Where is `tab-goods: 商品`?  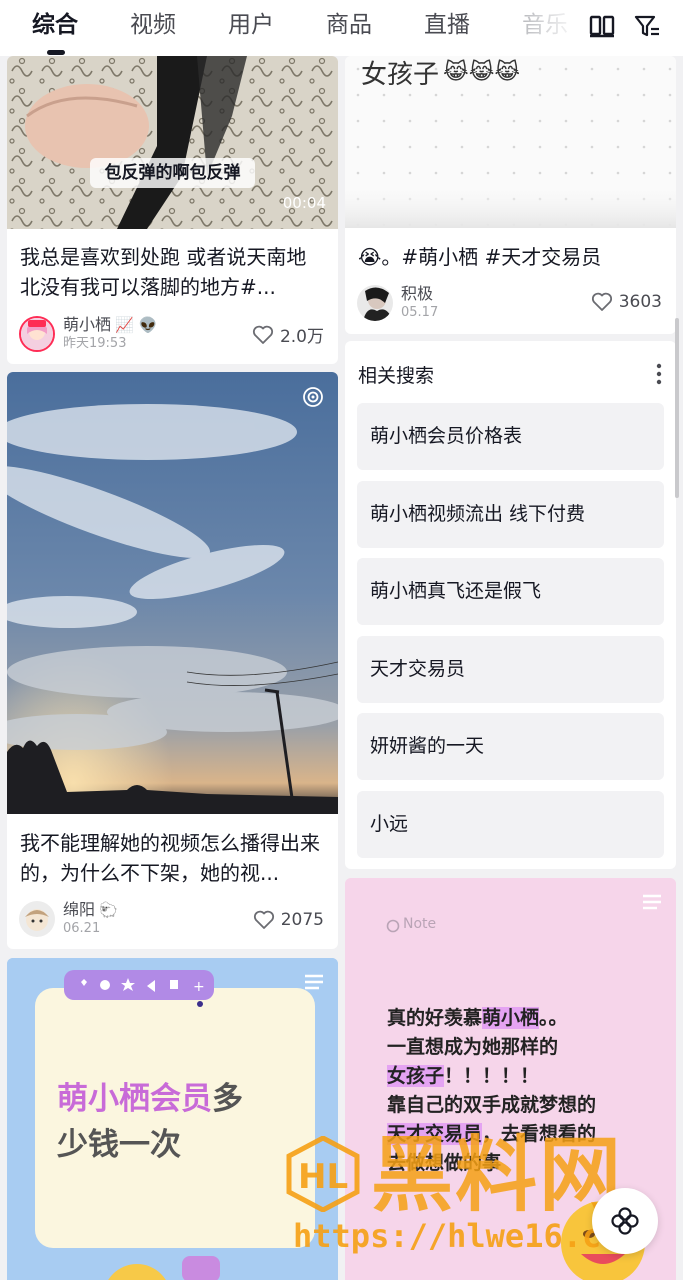 tab-goods: 商品 is located at coordinates (349, 25).